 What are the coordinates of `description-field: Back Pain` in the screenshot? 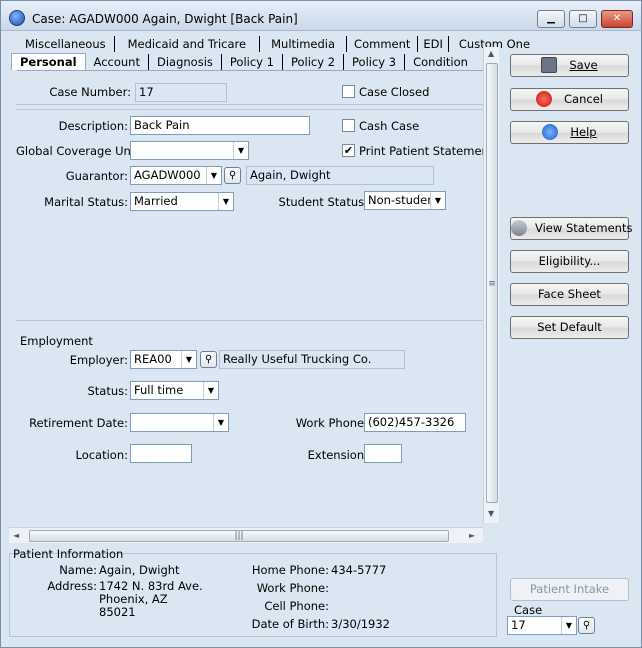 It's located at (220, 125).